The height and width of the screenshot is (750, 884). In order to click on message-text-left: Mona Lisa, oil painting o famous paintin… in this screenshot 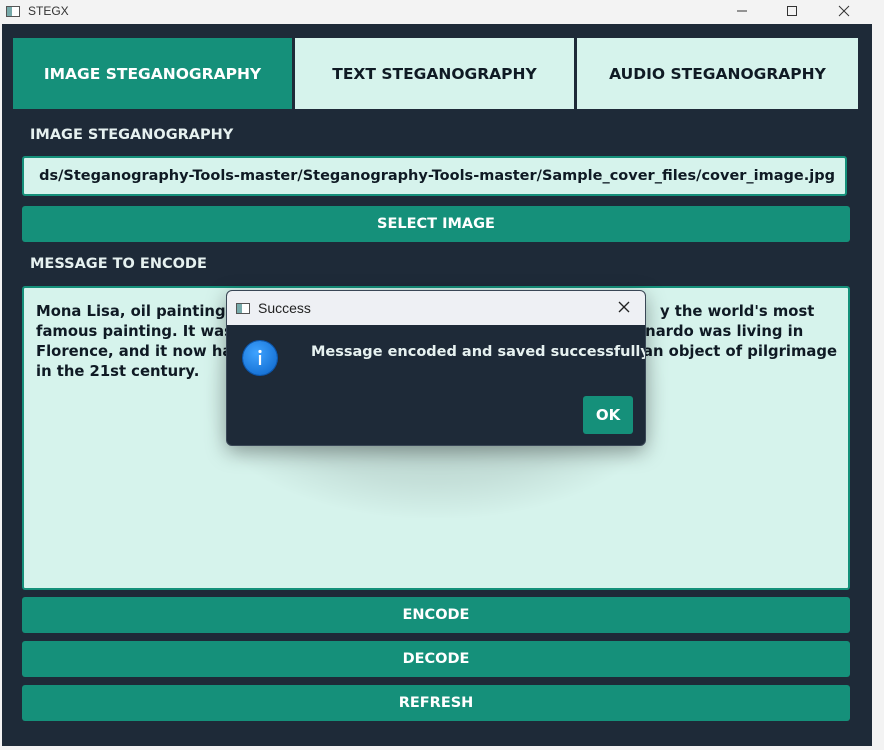, I will do `click(138, 342)`.